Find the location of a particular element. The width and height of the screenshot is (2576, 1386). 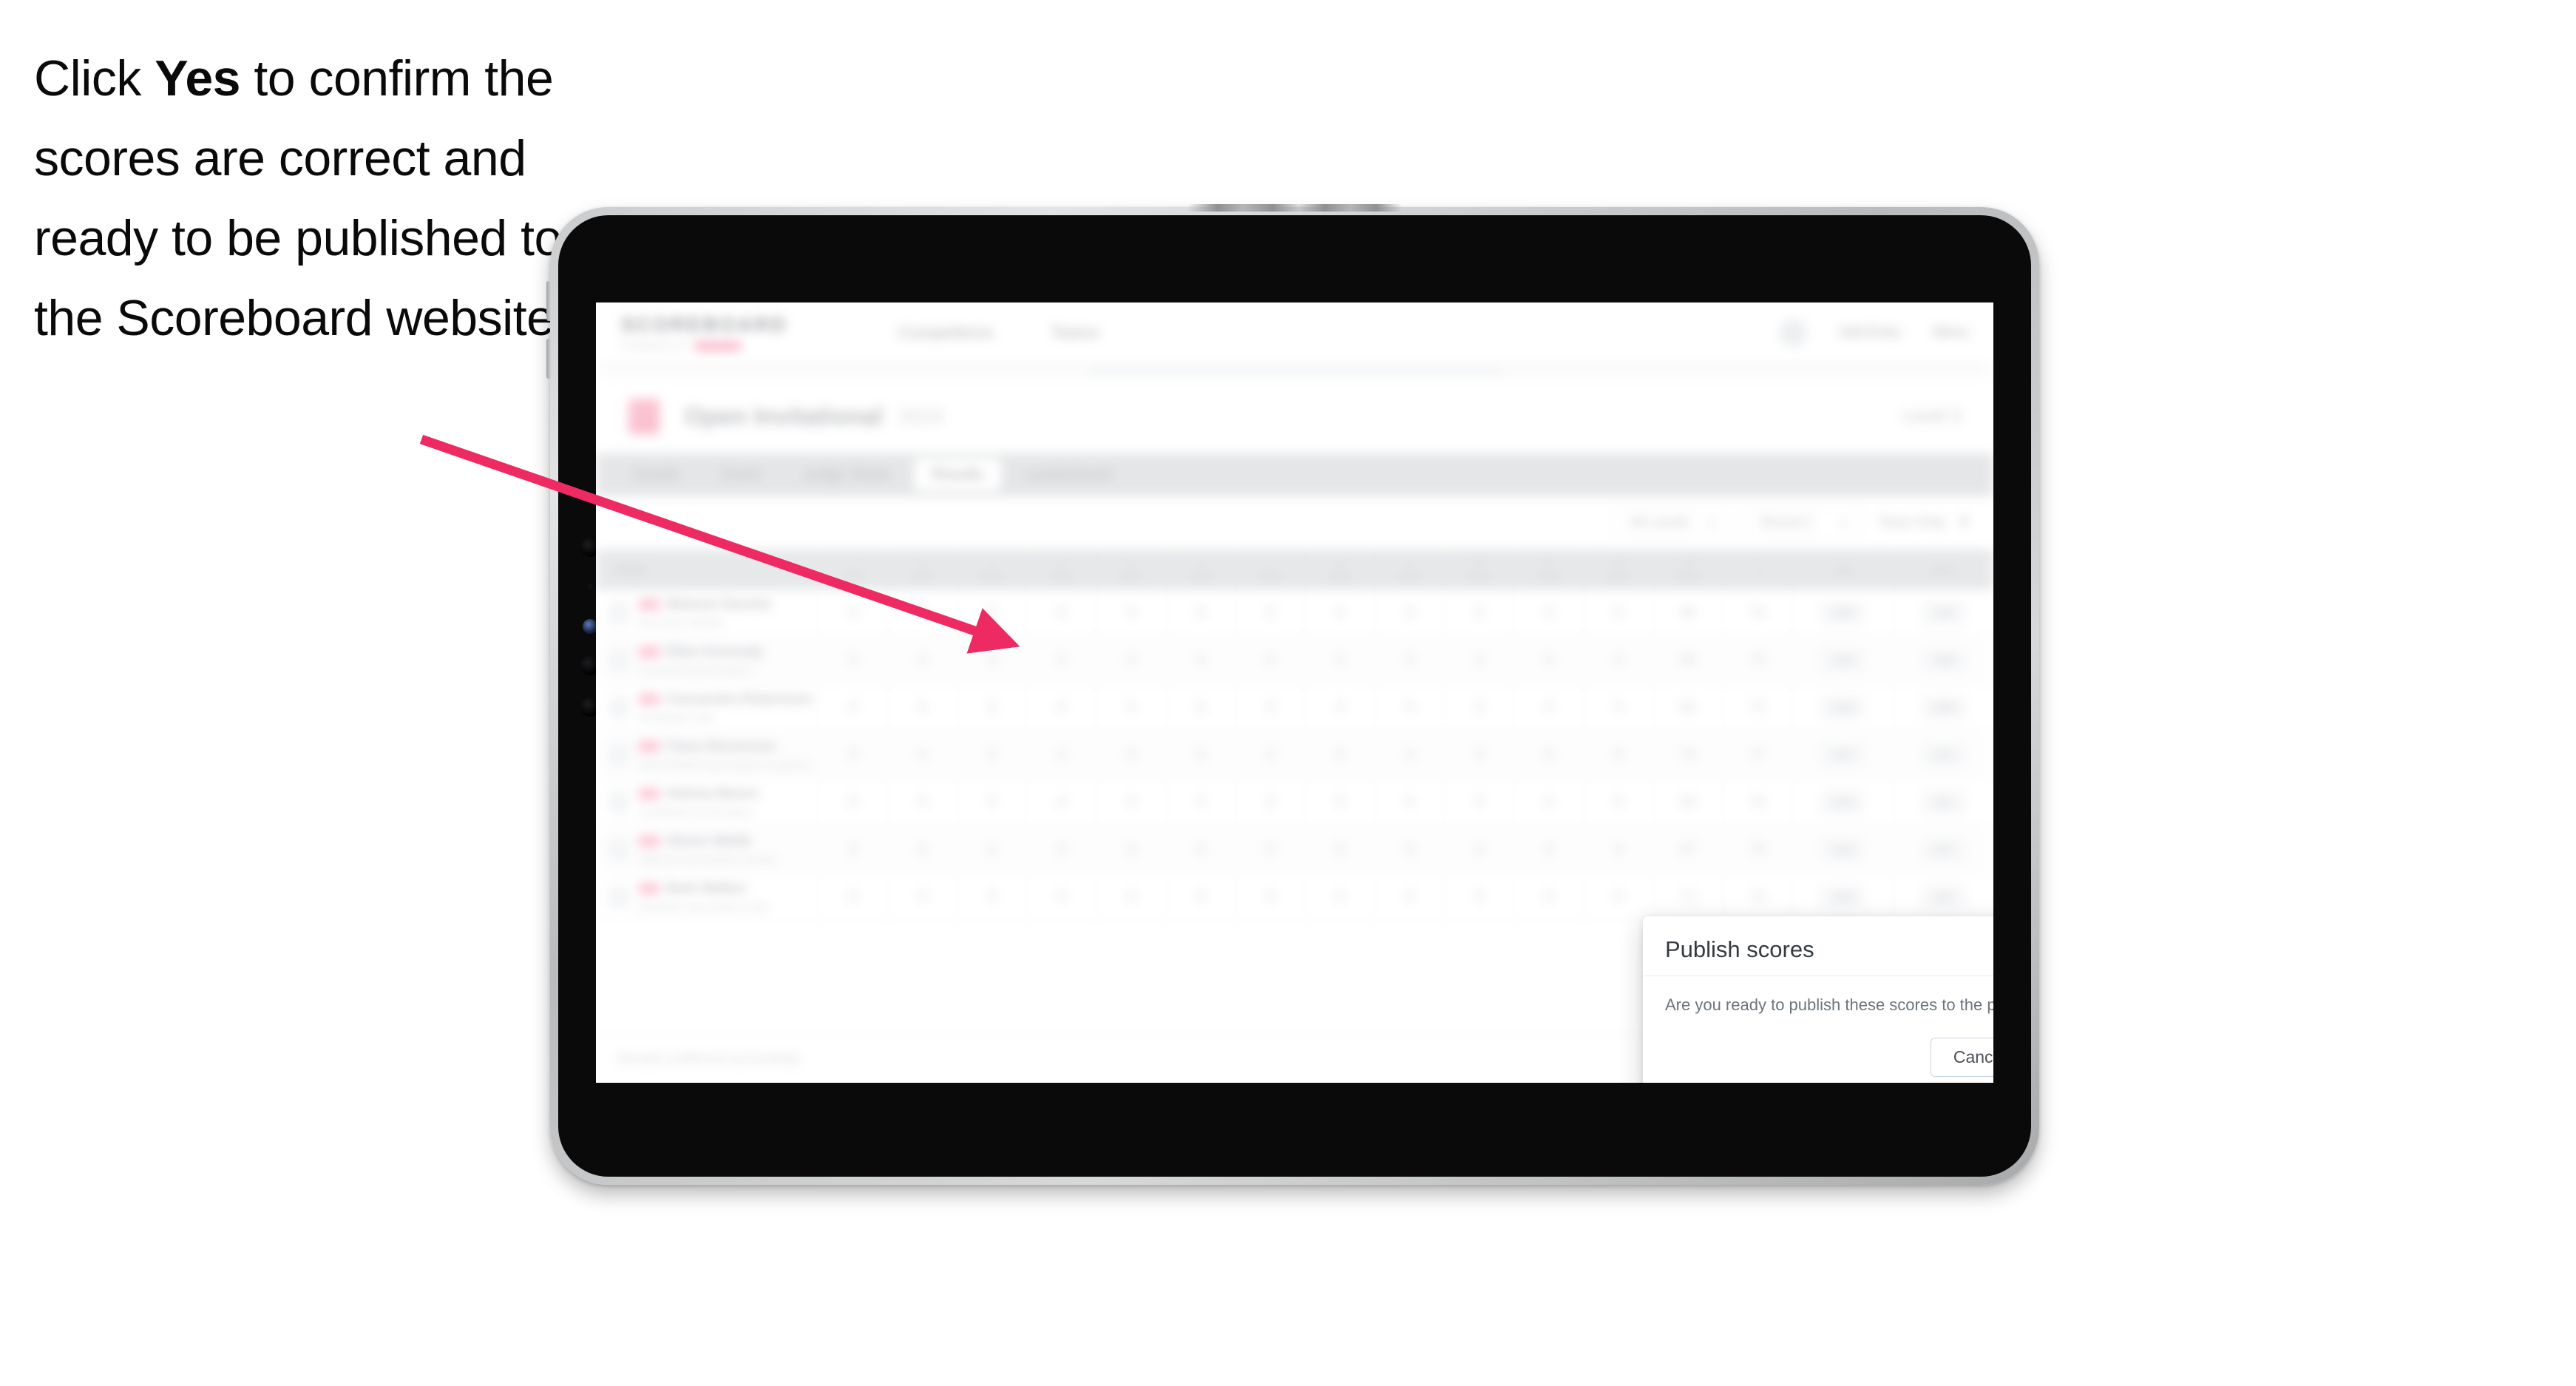

column-header-Score: 1 Score is located at coordinates (852, 569).